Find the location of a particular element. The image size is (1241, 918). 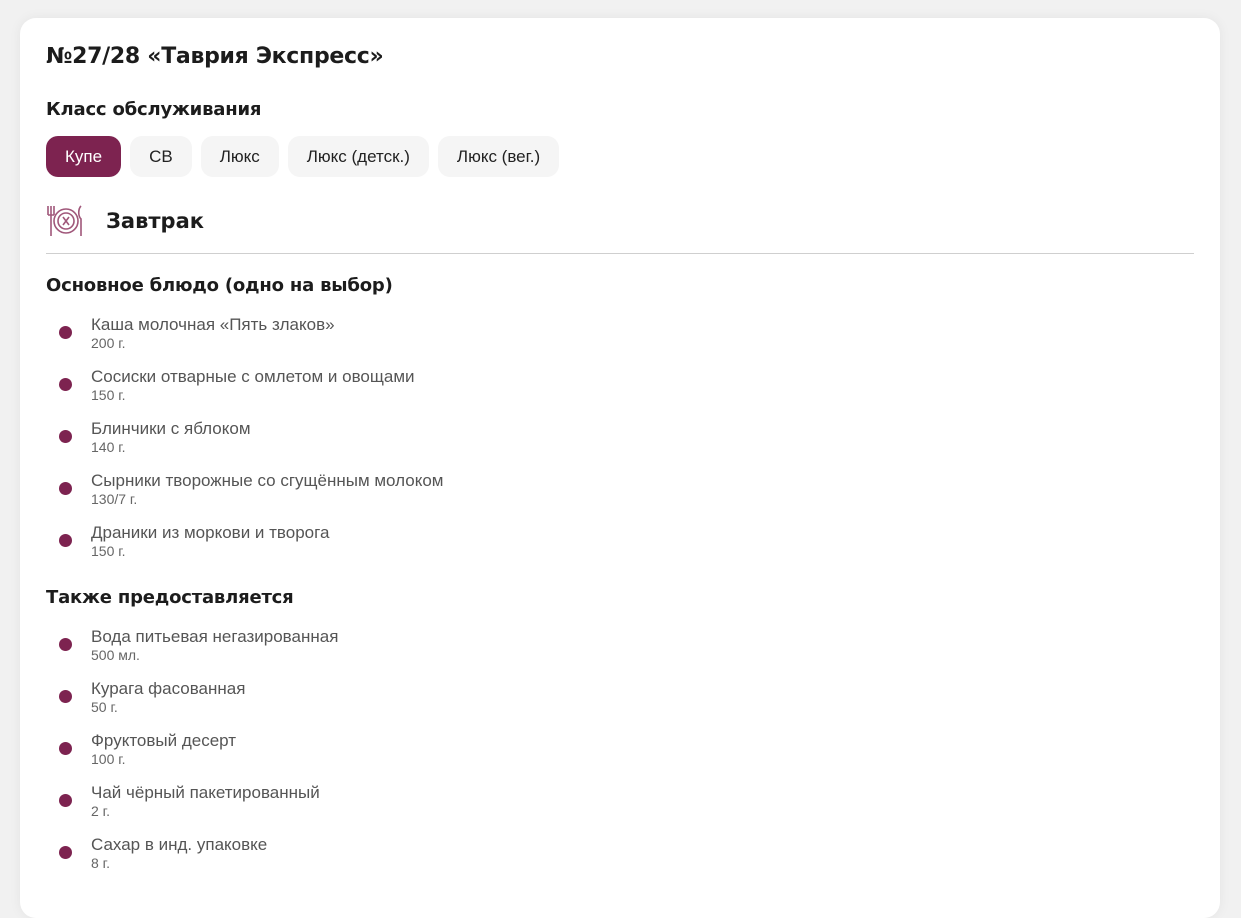

list-item: Сахар в инд. упаковке 8 г. is located at coordinates (192, 860).